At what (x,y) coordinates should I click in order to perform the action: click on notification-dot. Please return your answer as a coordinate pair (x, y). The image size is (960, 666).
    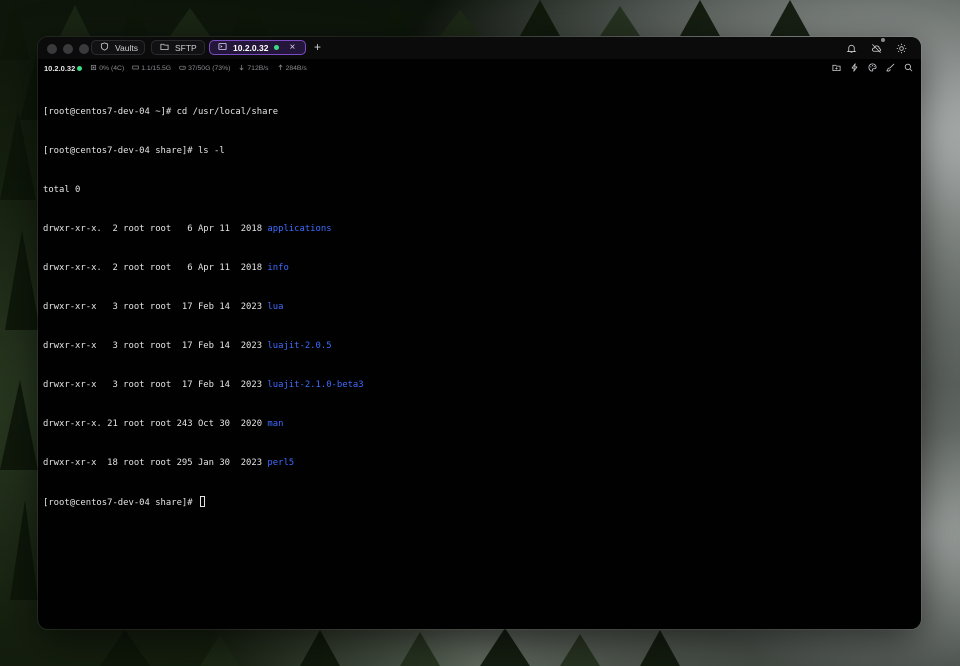
    Looking at the image, I should click on (883, 40).